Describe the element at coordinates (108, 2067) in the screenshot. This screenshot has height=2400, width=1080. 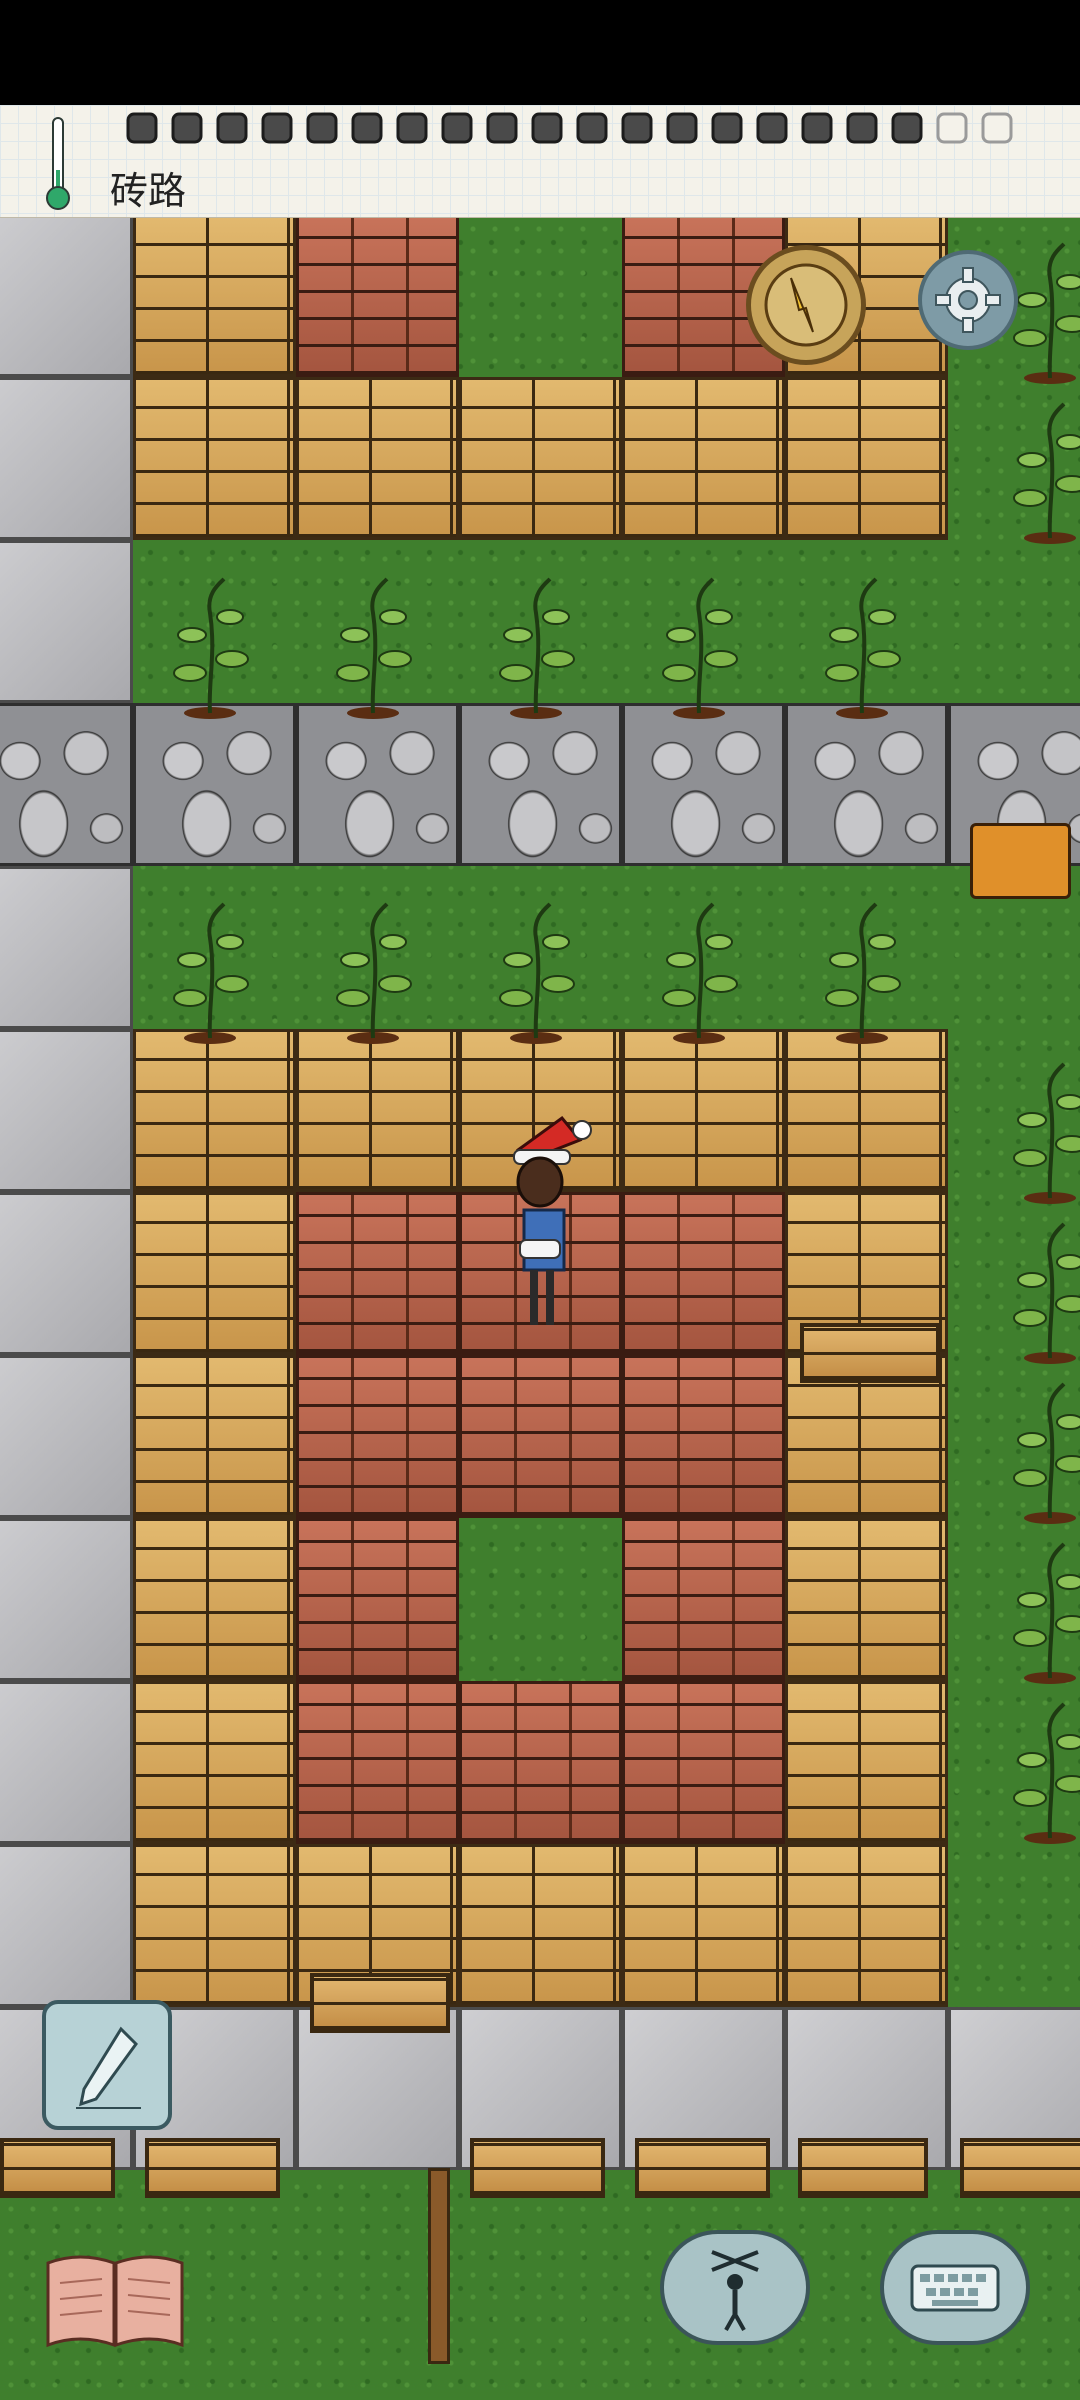
I see `pencil-icon` at that location.